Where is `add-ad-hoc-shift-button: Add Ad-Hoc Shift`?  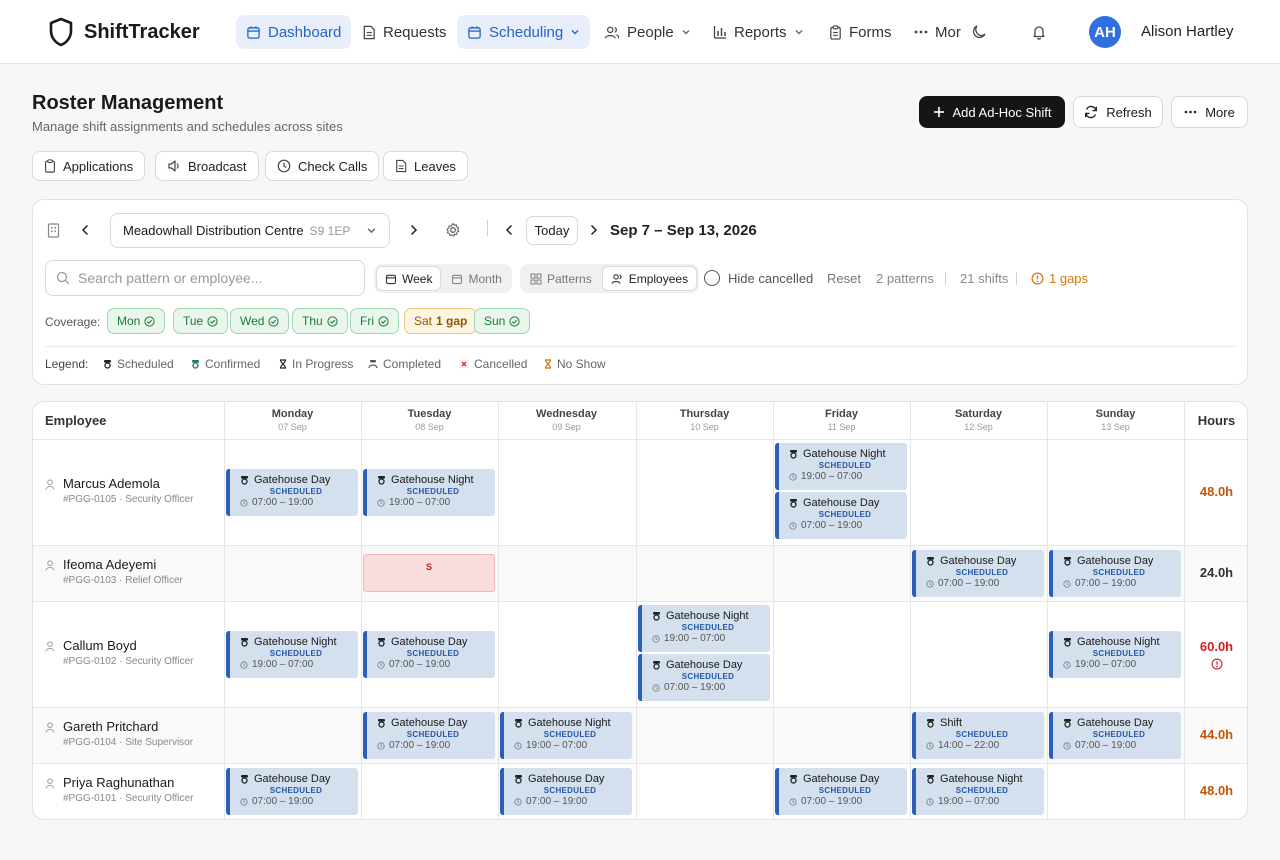
add-ad-hoc-shift-button: Add Ad-Hoc Shift is located at coordinates (992, 112).